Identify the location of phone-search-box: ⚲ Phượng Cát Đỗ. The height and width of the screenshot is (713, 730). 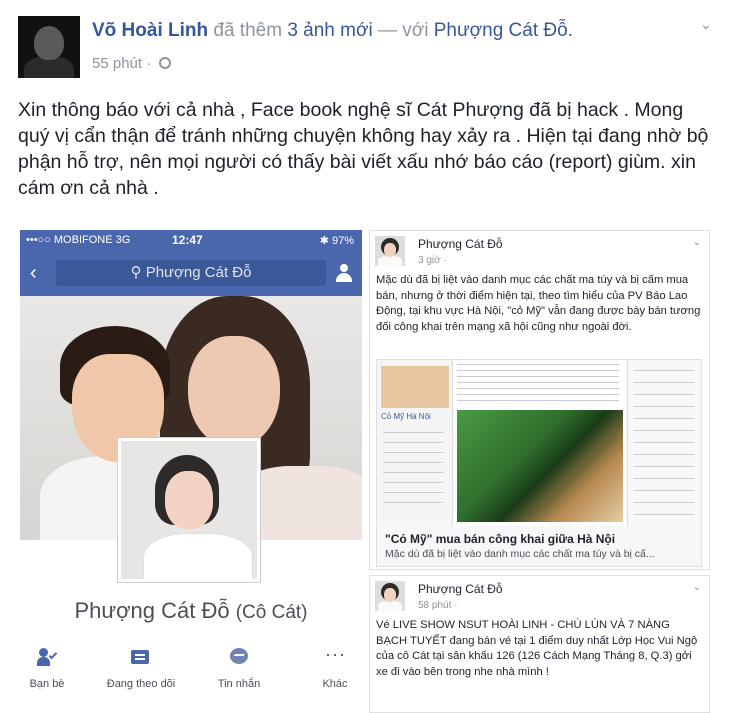
(191, 273).